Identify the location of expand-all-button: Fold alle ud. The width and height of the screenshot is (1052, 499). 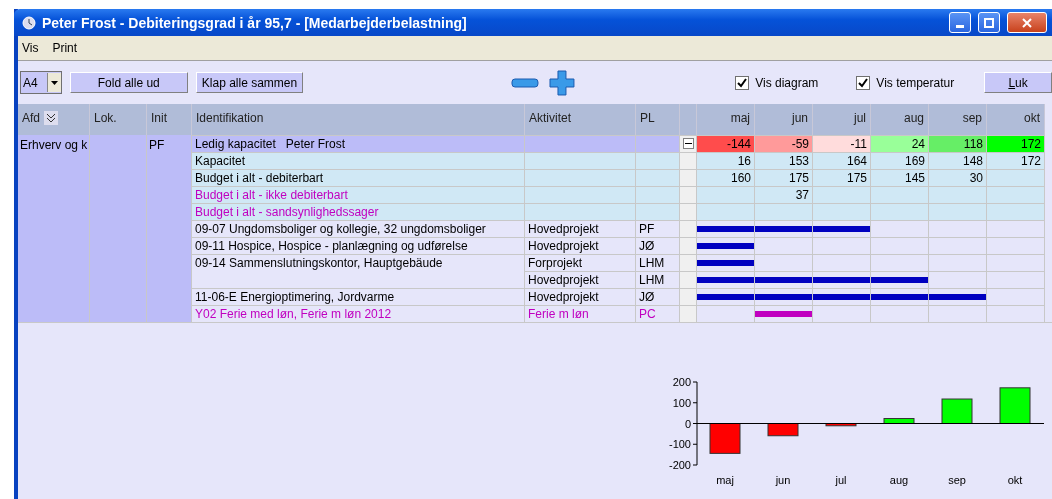
(128, 82).